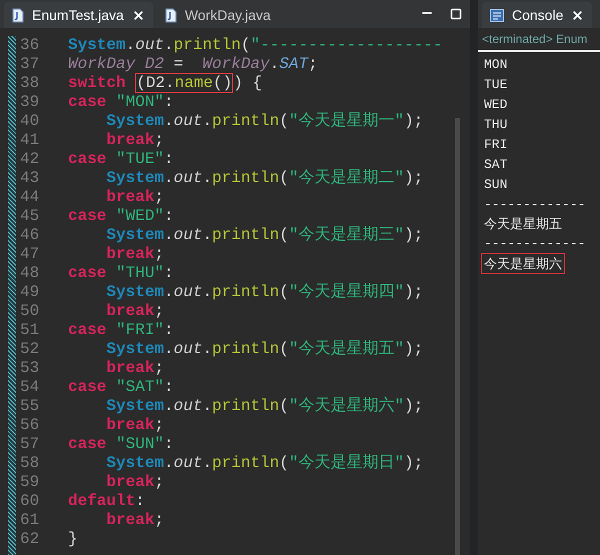 Image resolution: width=600 pixels, height=555 pixels. I want to click on code-line: System.out.println("今天是星期一");, so click(264, 121).